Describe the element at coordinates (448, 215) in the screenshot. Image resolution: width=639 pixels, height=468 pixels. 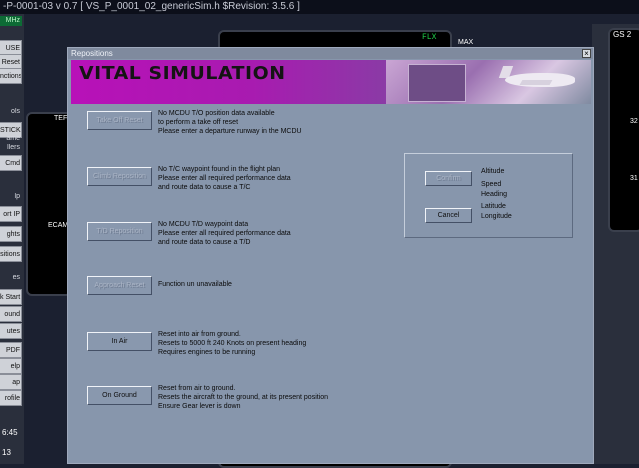
I see `cancel-button: Cancel` at that location.